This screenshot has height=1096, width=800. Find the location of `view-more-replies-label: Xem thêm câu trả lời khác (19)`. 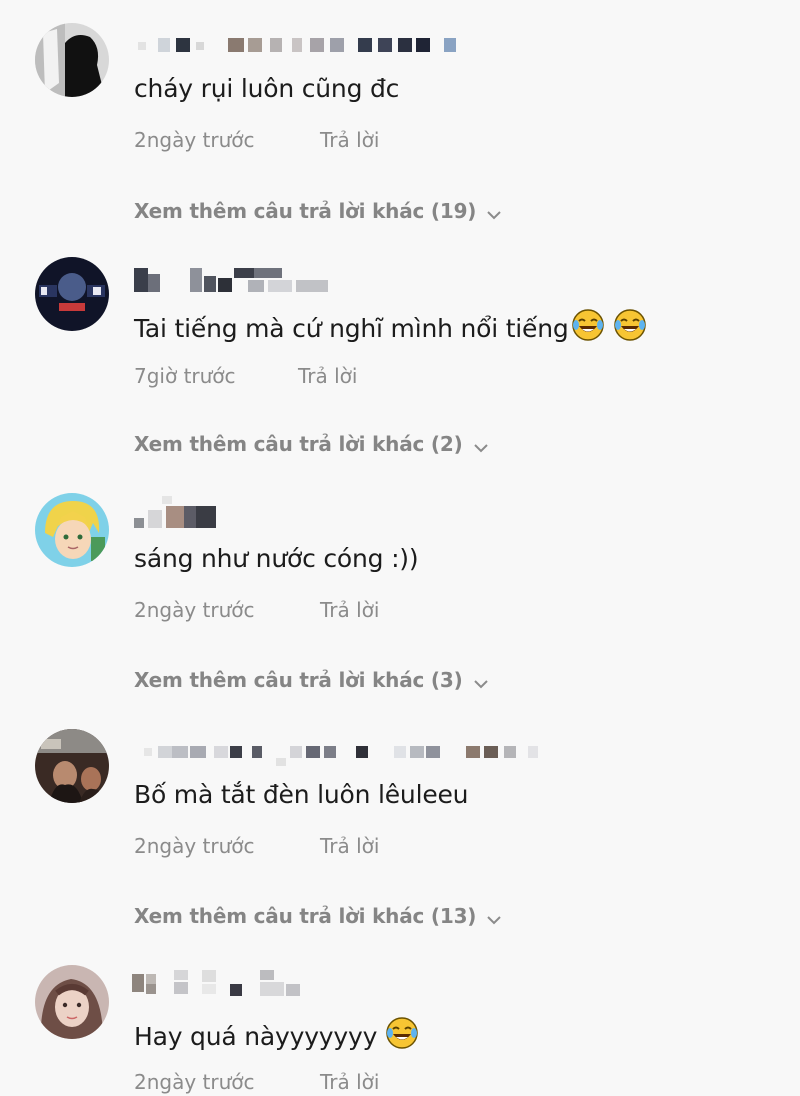

view-more-replies-label: Xem thêm câu trả lời khác (19) is located at coordinates (305, 211).